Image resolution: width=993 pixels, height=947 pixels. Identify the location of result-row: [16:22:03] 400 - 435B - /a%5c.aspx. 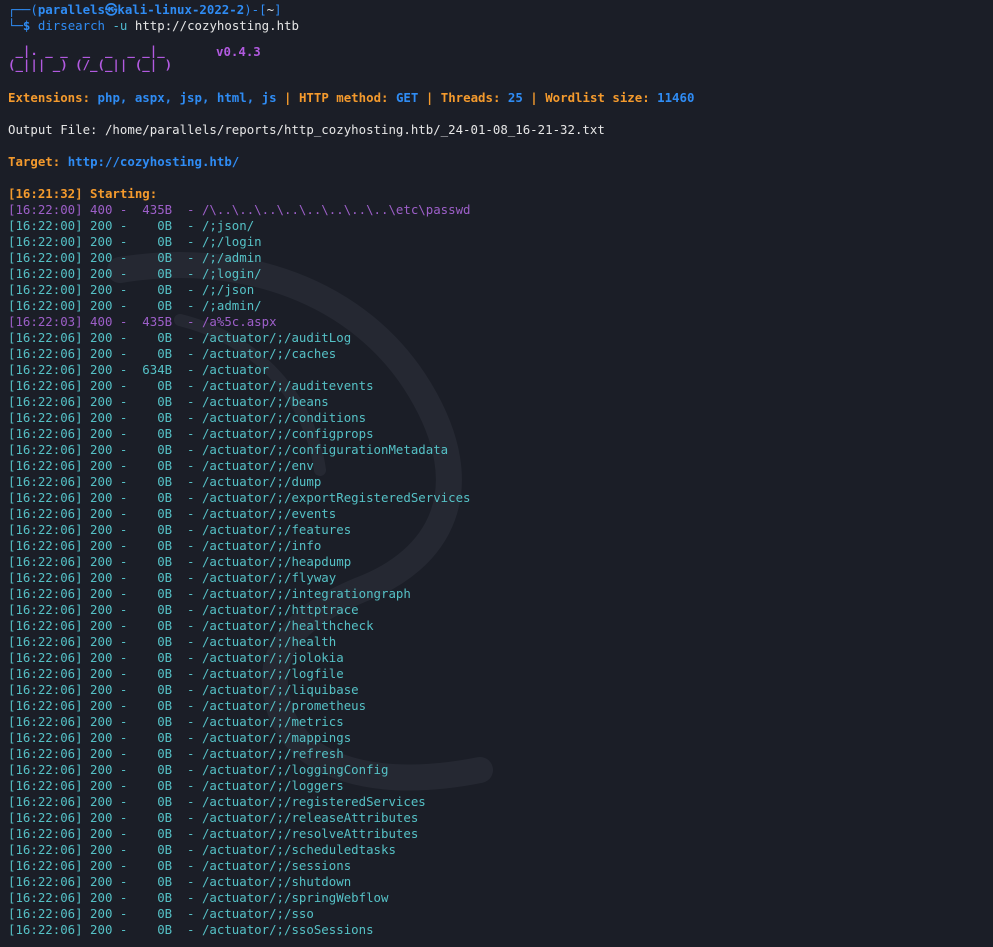
(142, 321).